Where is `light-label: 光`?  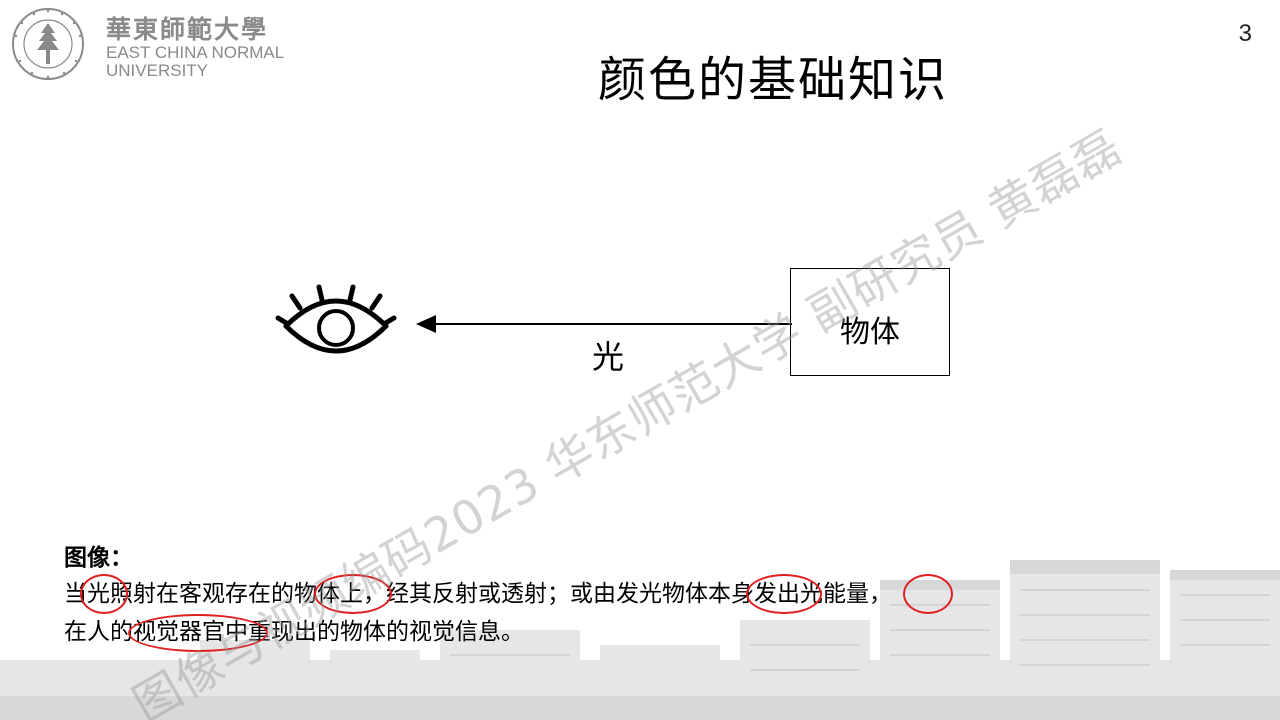 light-label: 光 is located at coordinates (608, 357).